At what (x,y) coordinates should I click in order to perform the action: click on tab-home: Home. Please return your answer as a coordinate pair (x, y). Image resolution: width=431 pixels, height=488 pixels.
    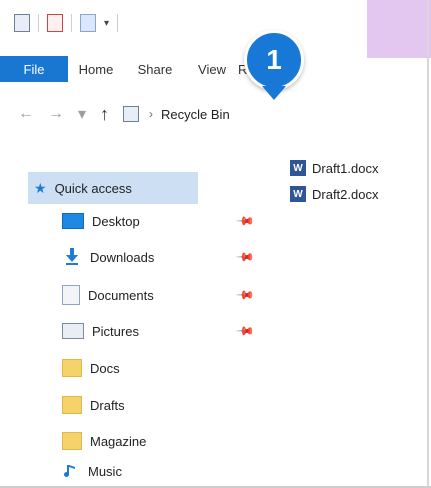
    Looking at the image, I should click on (96, 69).